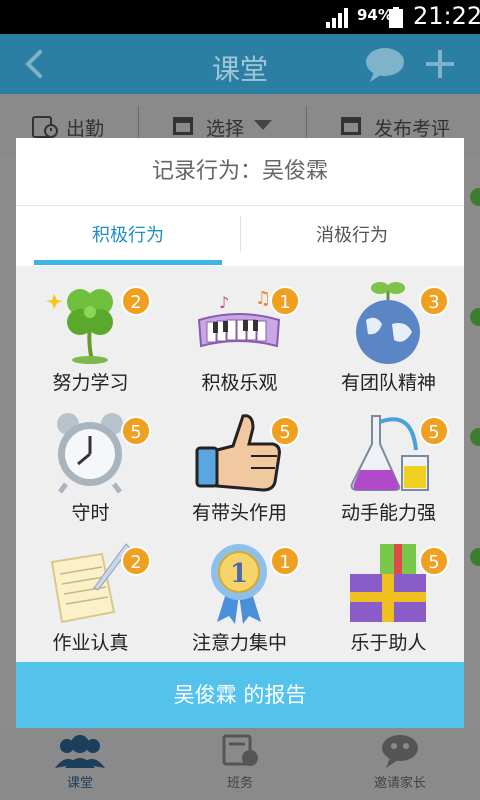  I want to click on battery-icon, so click(396, 17).